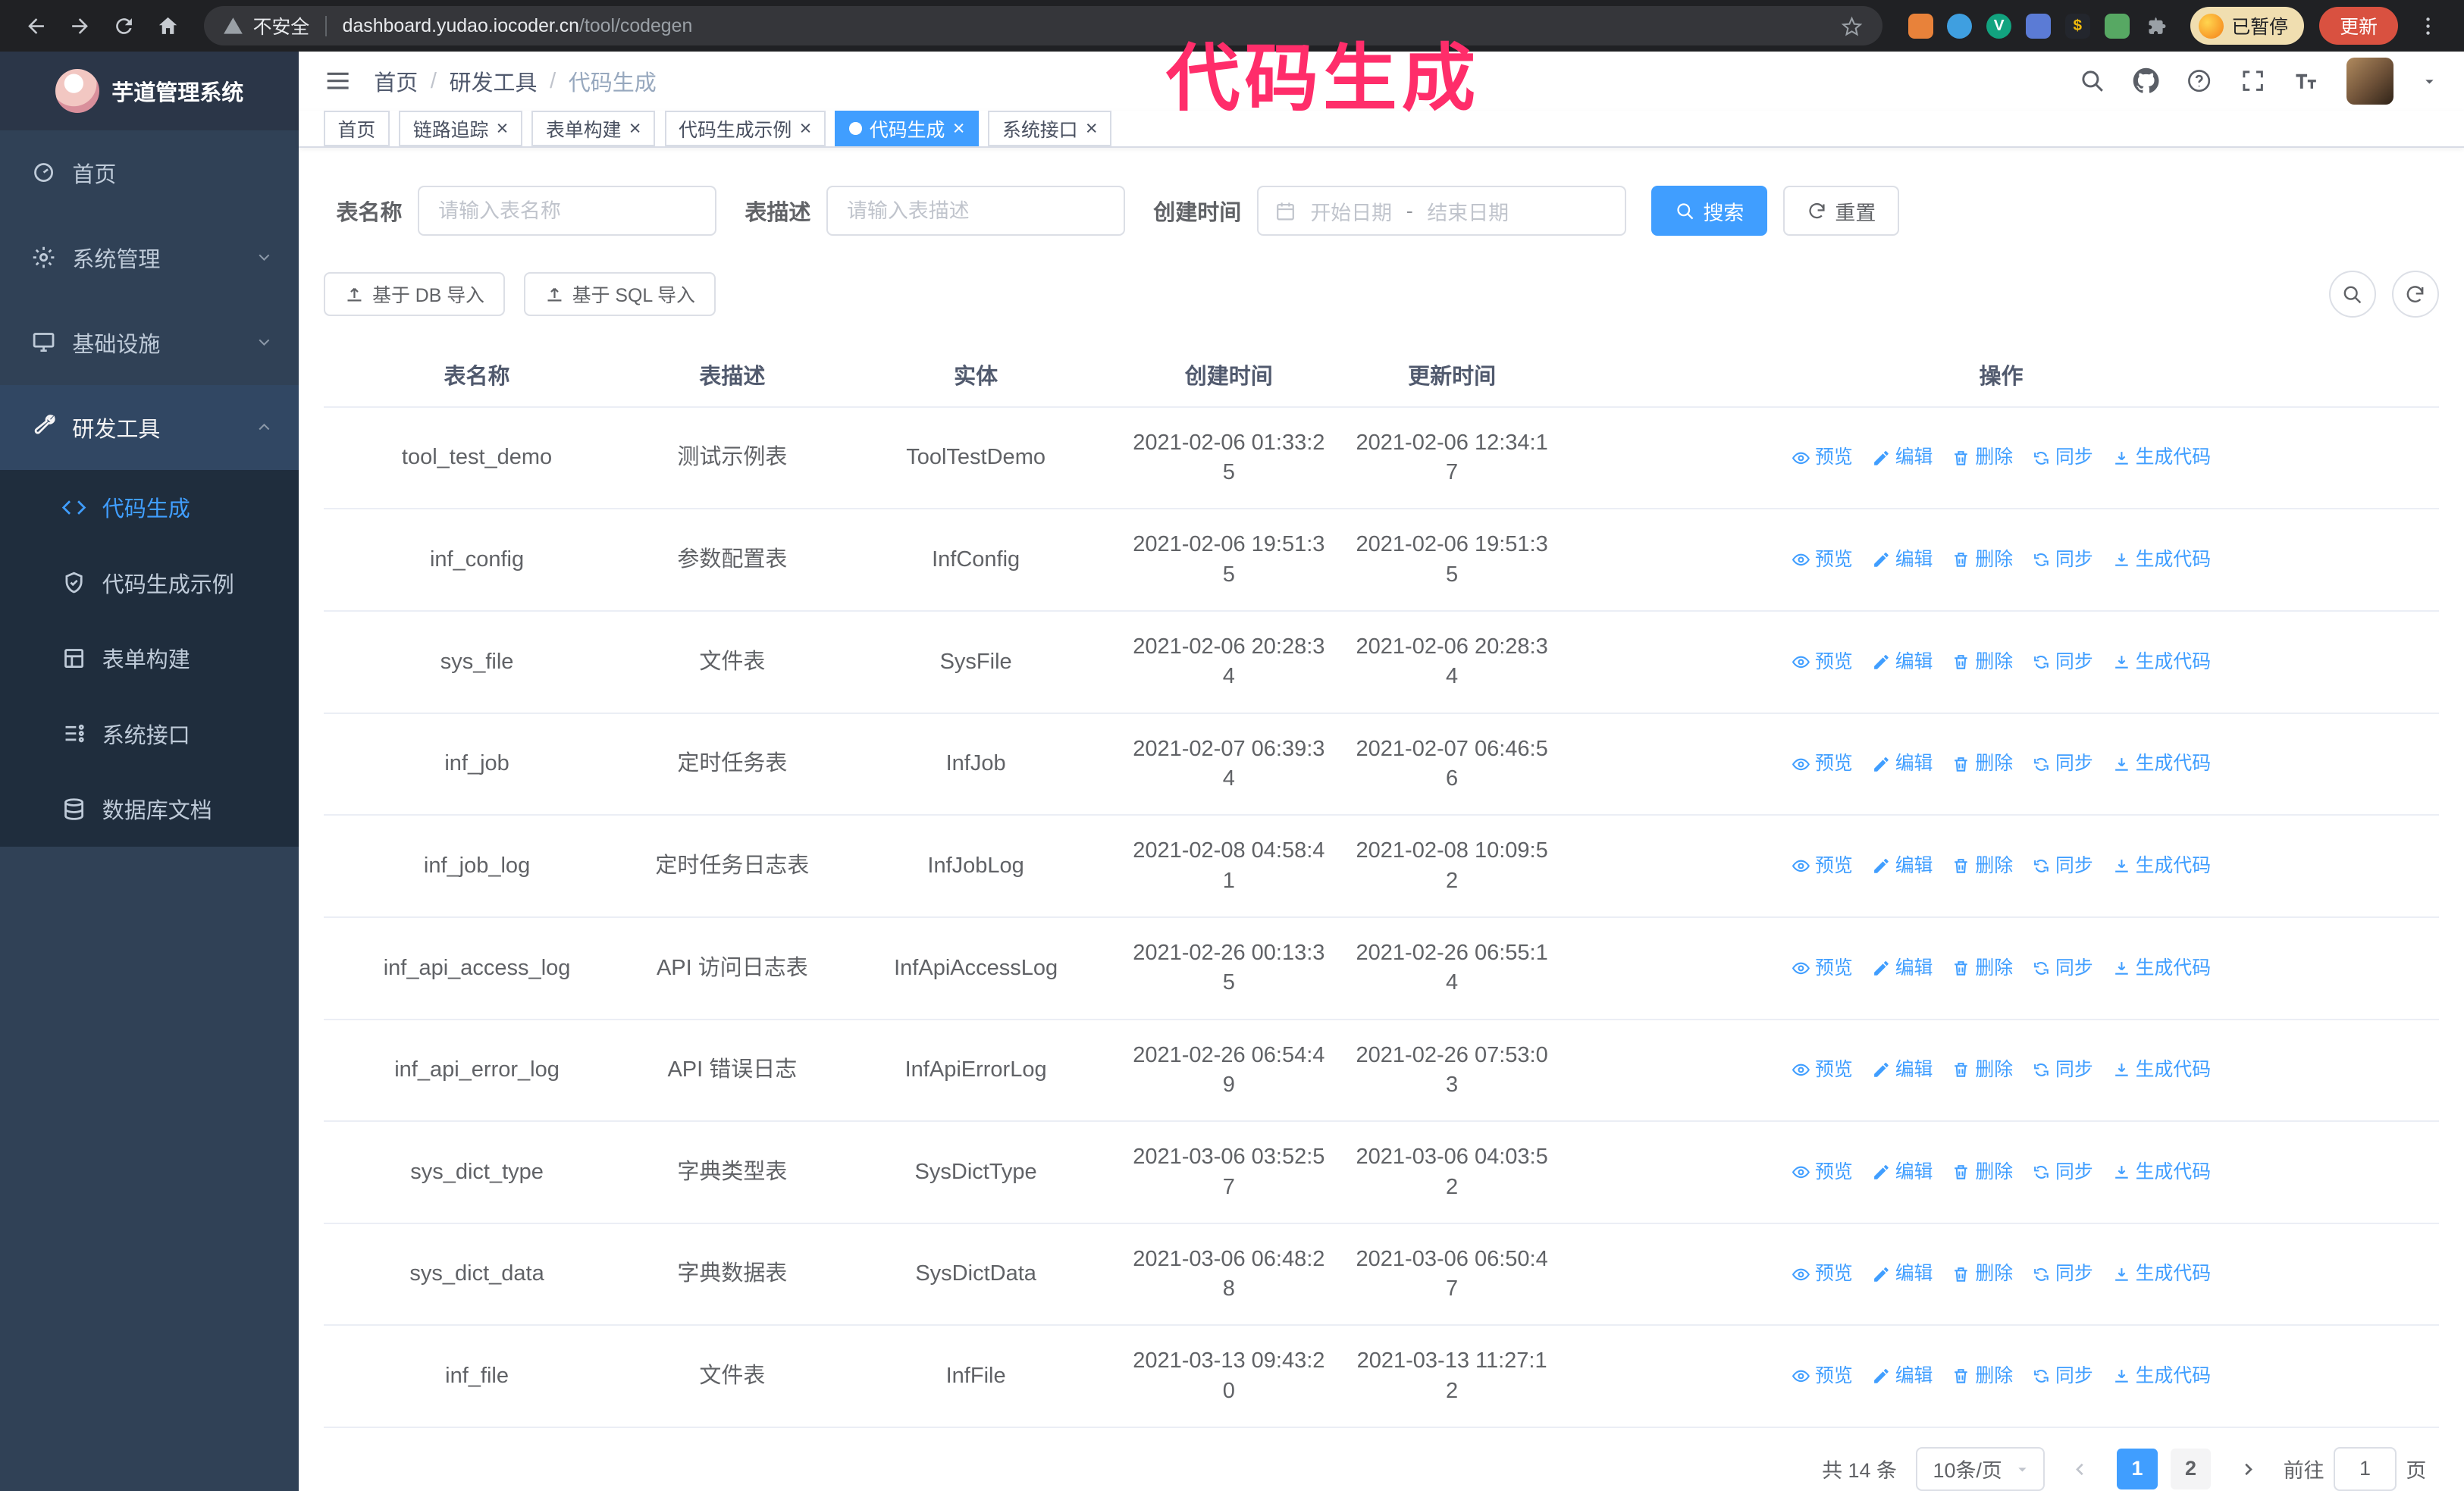  I want to click on fullscreen-icon, so click(2253, 80).